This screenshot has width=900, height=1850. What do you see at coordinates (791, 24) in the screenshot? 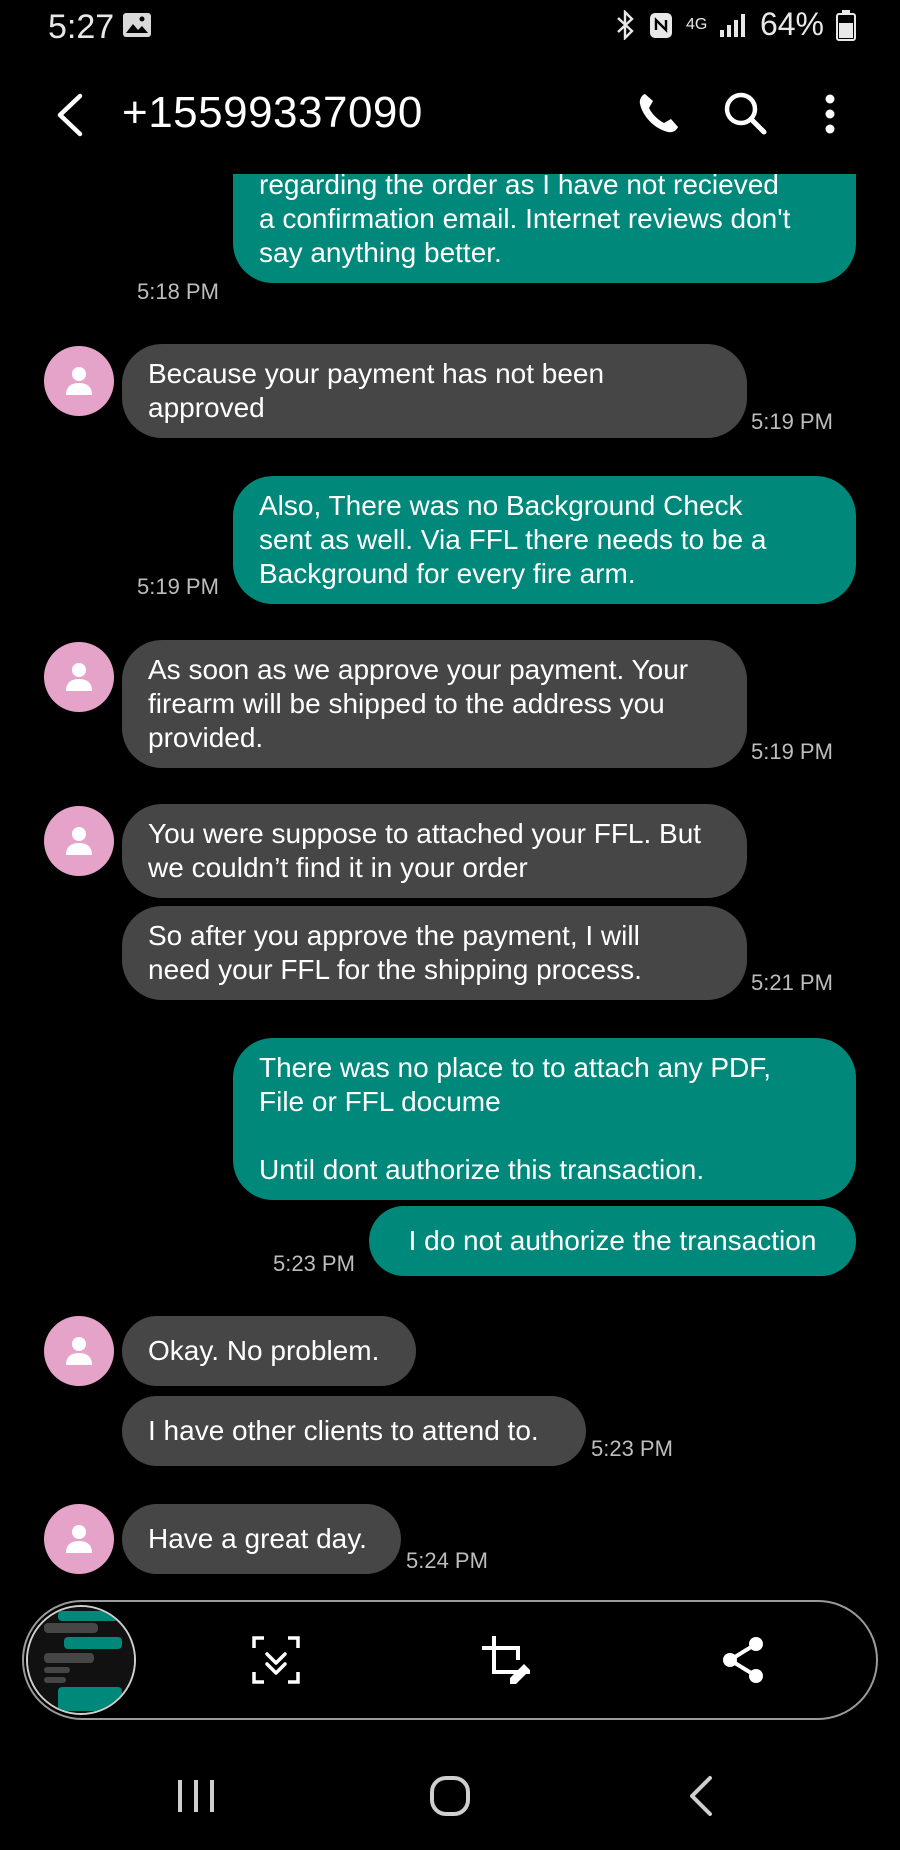
I see `battery-percent: 64%` at bounding box center [791, 24].